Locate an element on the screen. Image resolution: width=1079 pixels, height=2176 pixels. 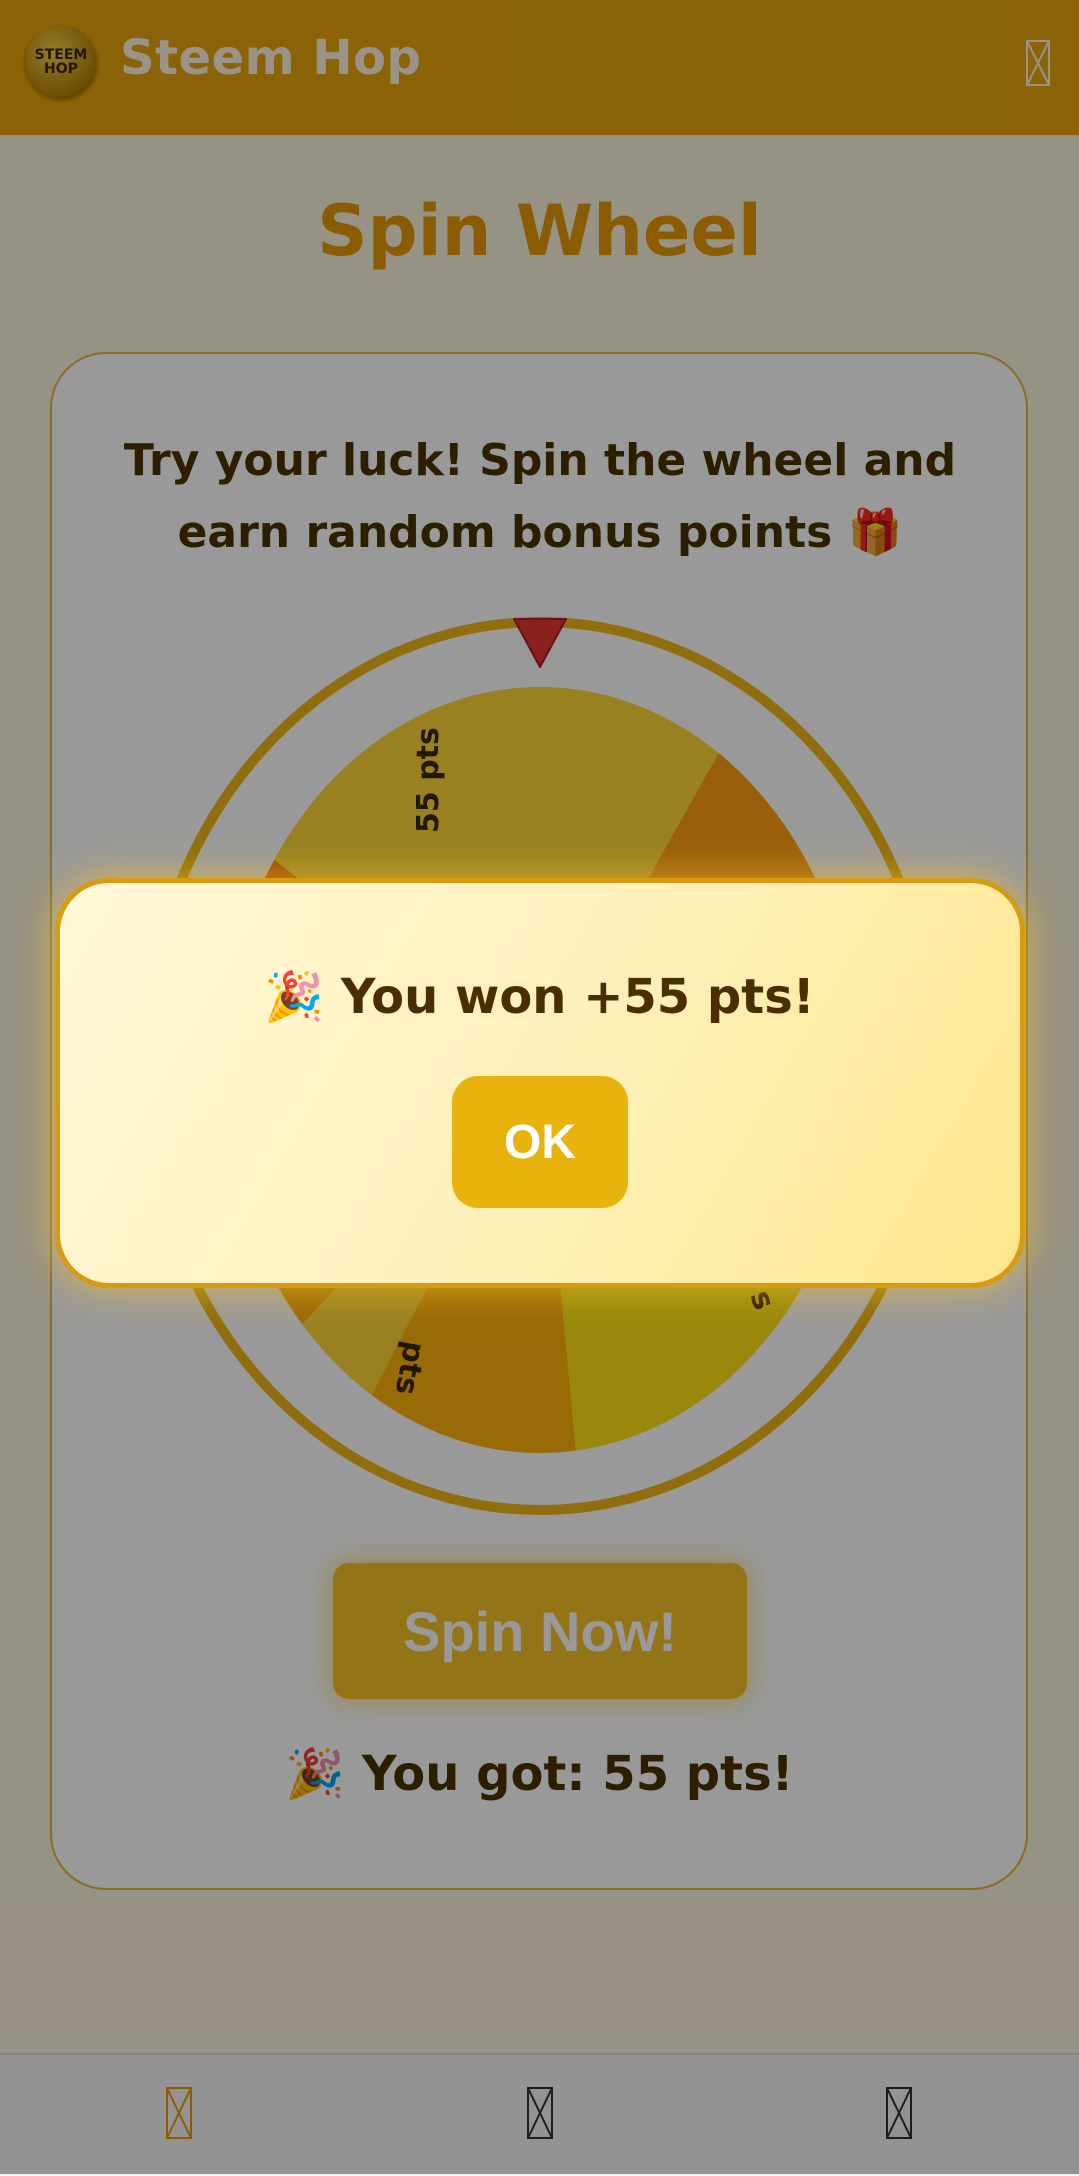
ok-button: OK is located at coordinates (540, 1142).